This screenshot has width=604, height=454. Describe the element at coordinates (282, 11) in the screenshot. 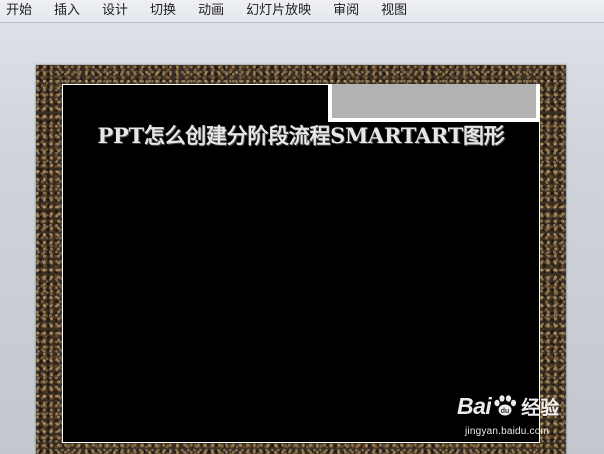

I see `tab-slide-show: 幻灯片放映` at that location.